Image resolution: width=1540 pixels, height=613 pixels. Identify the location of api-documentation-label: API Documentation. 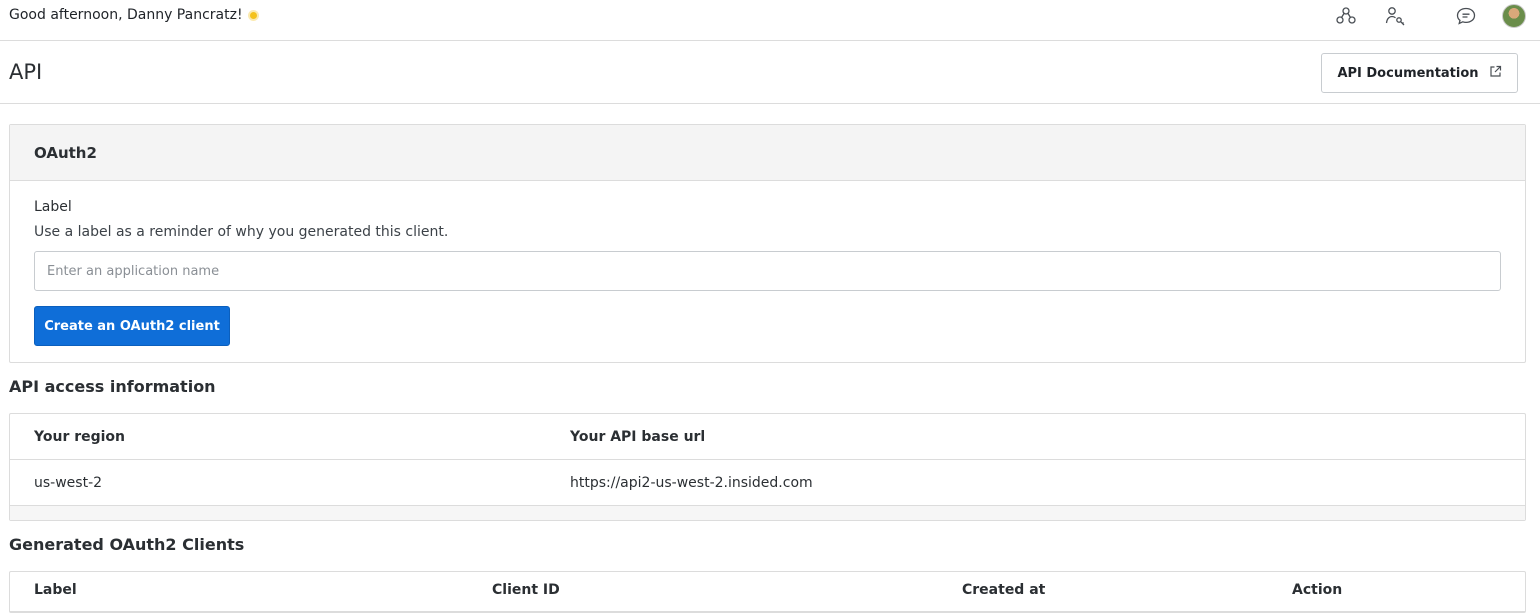
(1408, 73).